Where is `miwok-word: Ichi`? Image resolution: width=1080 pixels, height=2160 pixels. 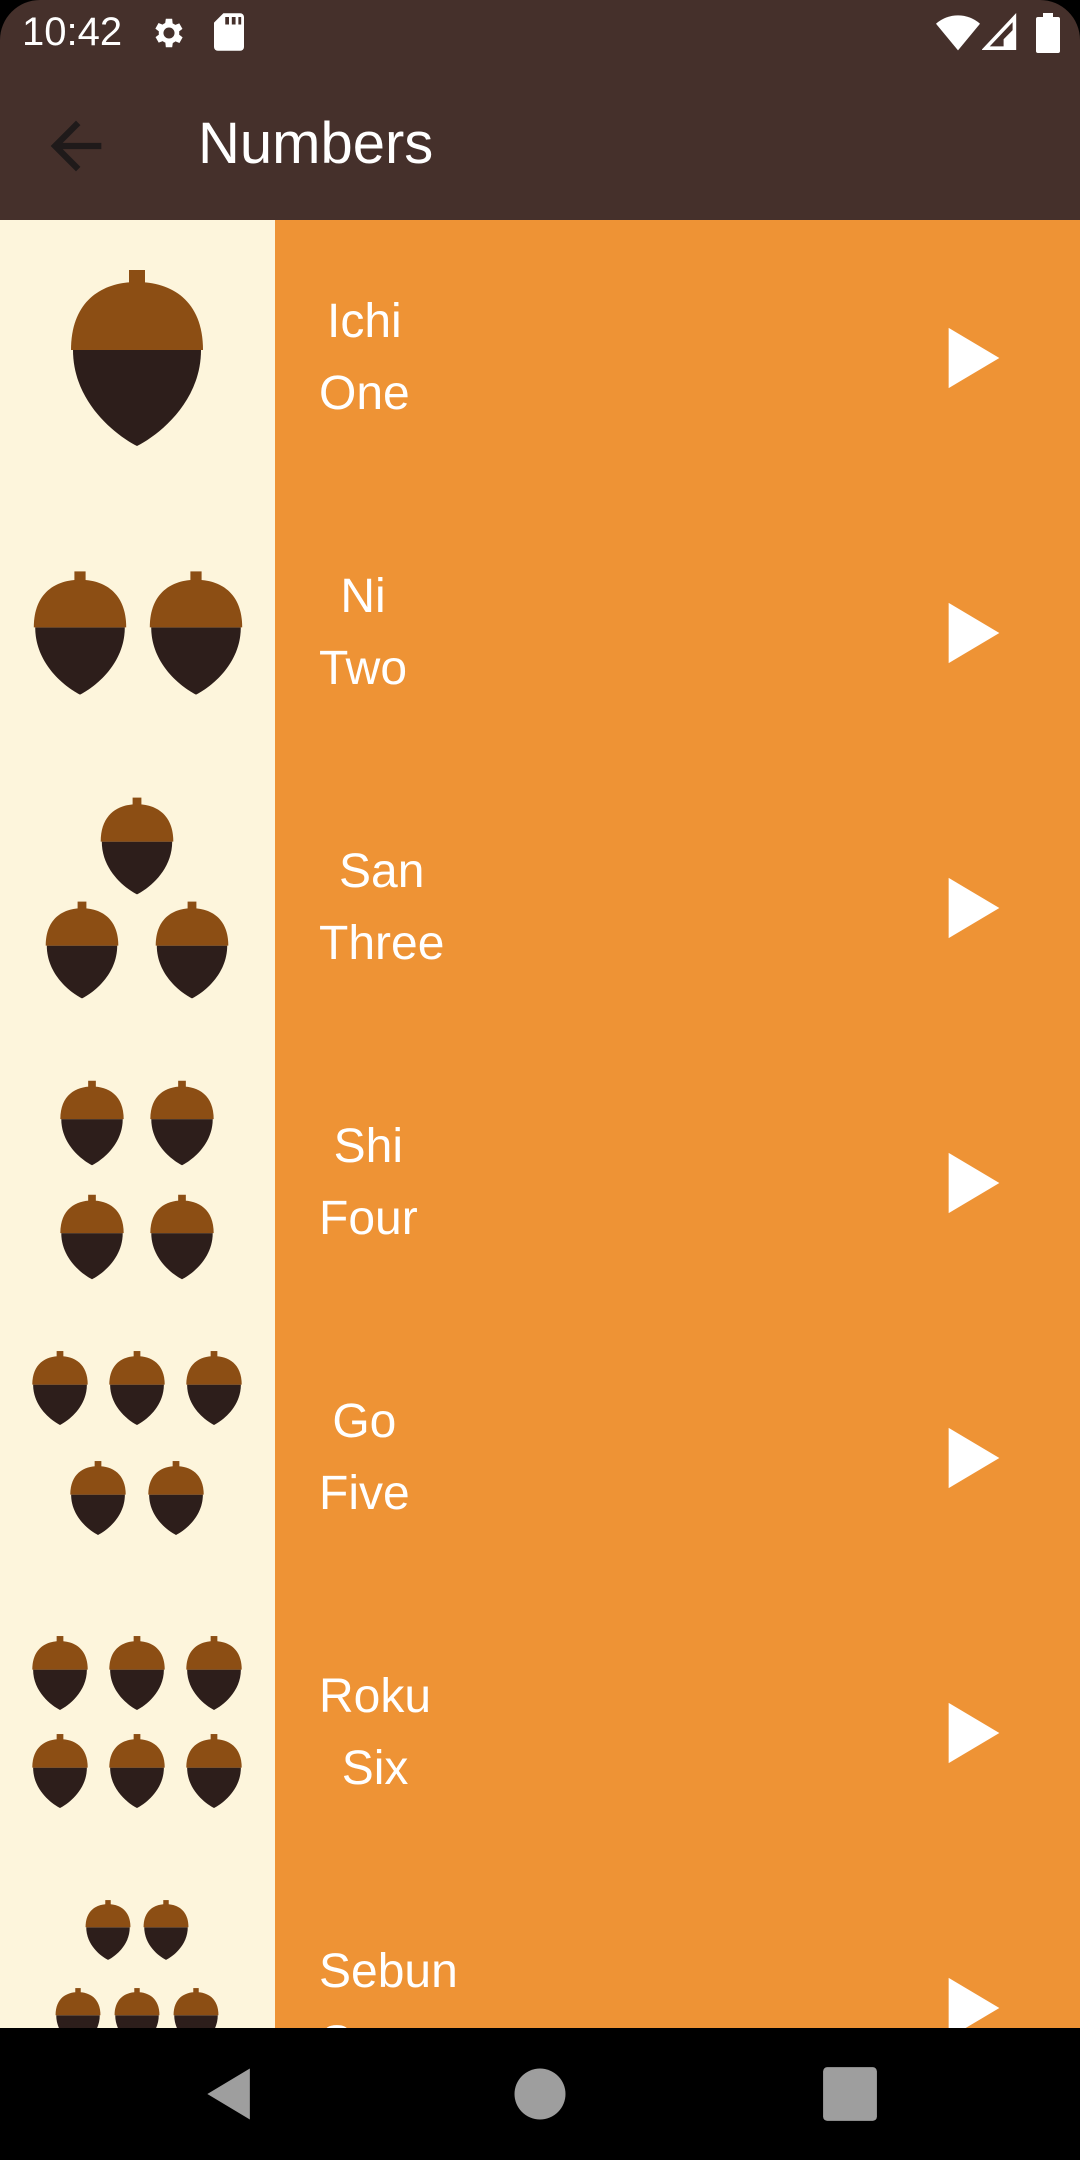 miwok-word: Ichi is located at coordinates (364, 321).